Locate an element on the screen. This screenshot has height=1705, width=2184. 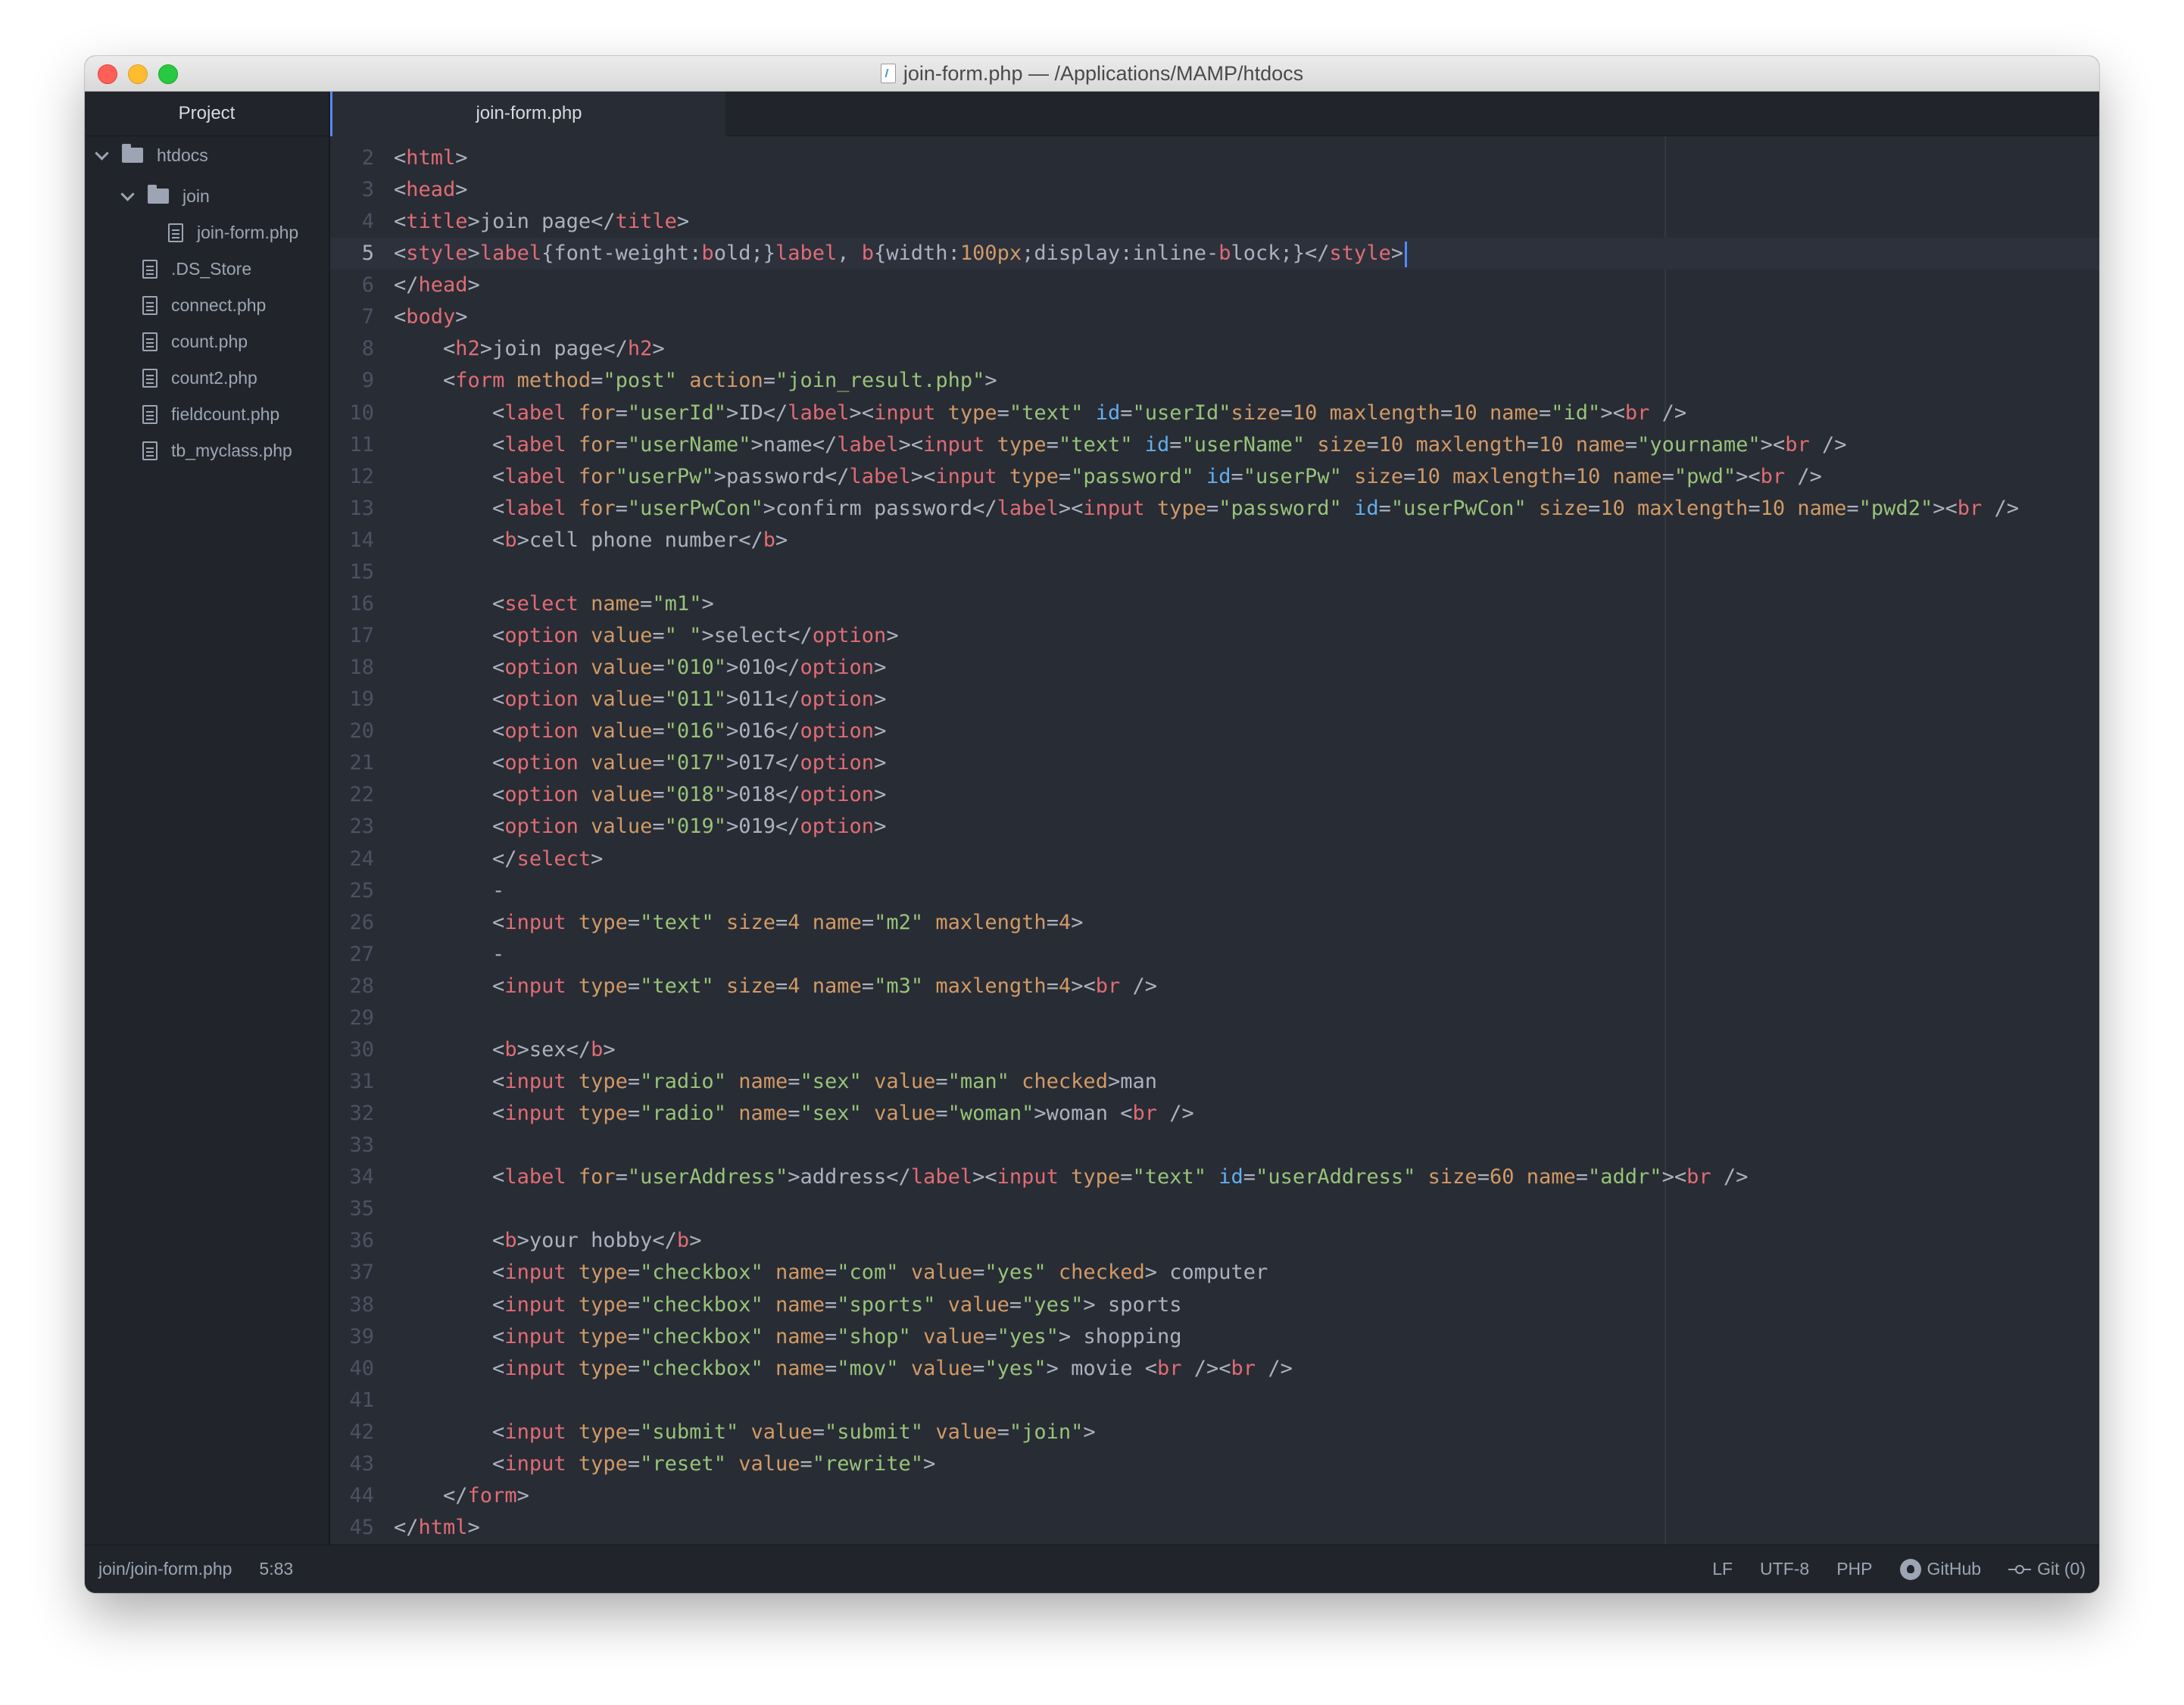
code-text: <option value="010">010</option> is located at coordinates (640, 668).